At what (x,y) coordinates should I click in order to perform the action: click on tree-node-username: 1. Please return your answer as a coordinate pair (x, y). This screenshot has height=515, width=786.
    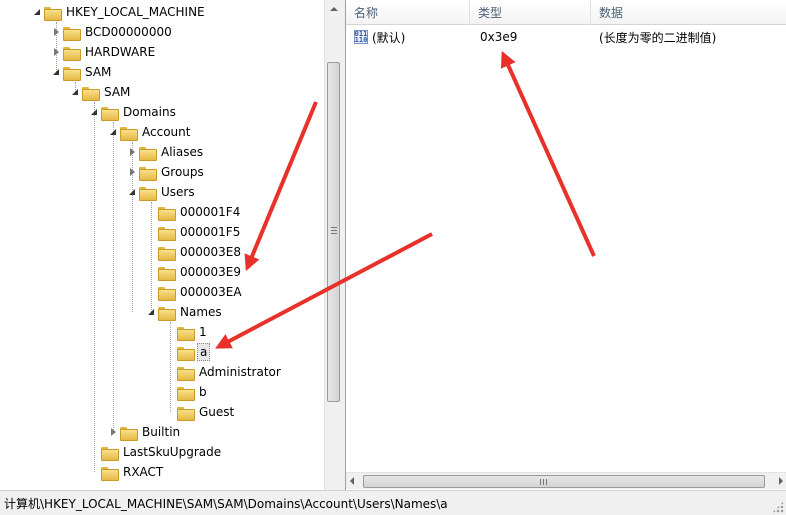
    Looking at the image, I should click on (193, 332).